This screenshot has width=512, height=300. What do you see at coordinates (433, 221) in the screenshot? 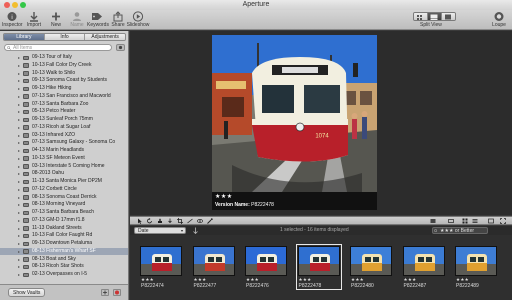
I see `keyword-hud-icon` at bounding box center [433, 221].